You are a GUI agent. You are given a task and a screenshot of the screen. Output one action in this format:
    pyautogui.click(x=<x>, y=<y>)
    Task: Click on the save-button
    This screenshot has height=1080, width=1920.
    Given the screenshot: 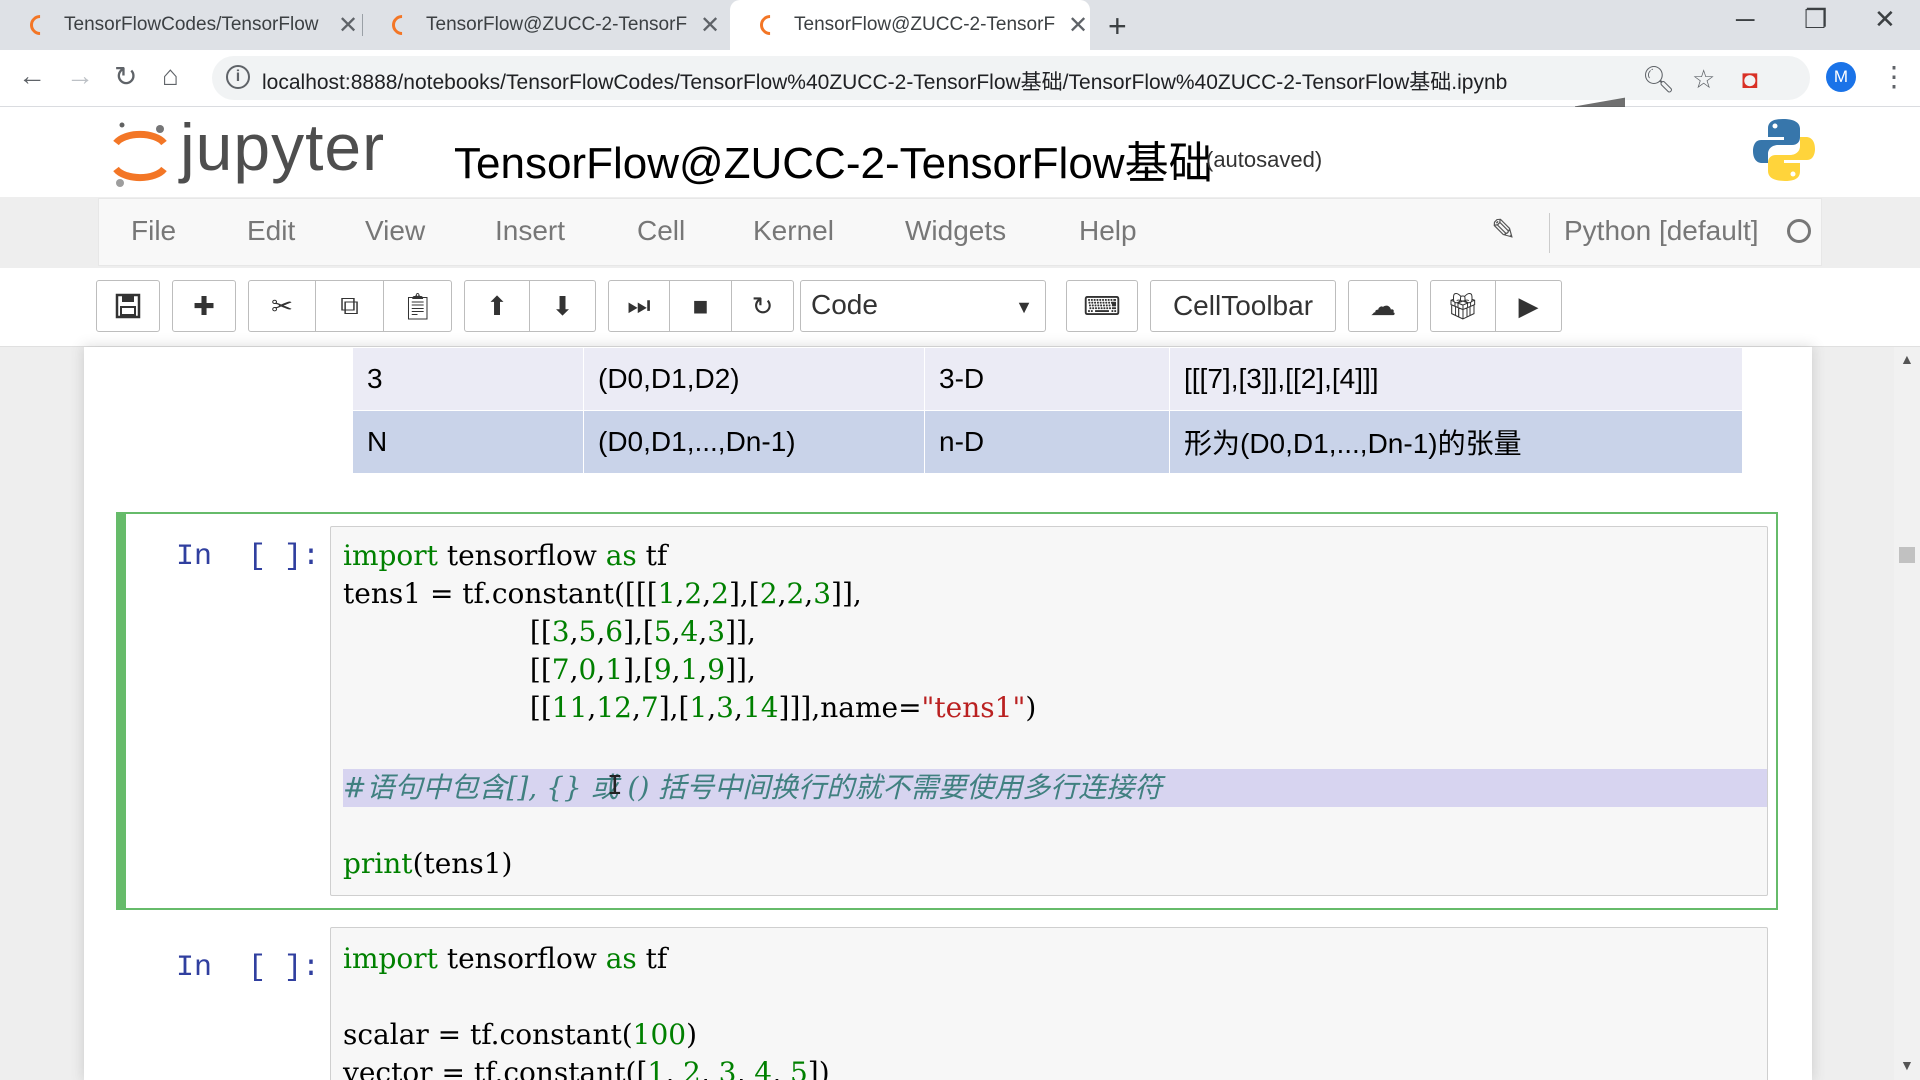 What is the action you would take?
    pyautogui.click(x=128, y=306)
    